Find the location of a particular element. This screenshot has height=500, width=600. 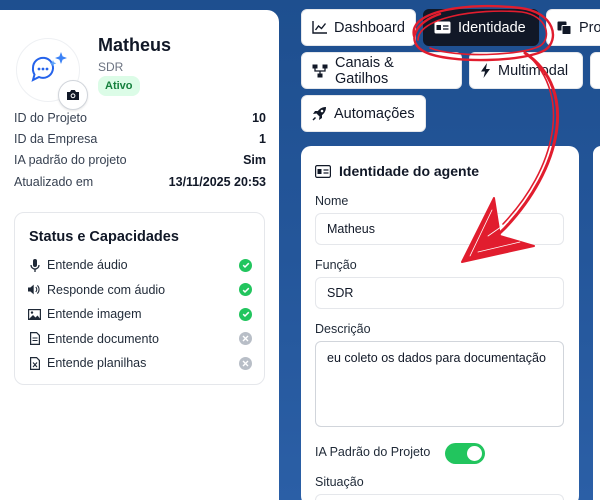

capability-spreadsheet: Entende planilhas is located at coordinates (140, 363).